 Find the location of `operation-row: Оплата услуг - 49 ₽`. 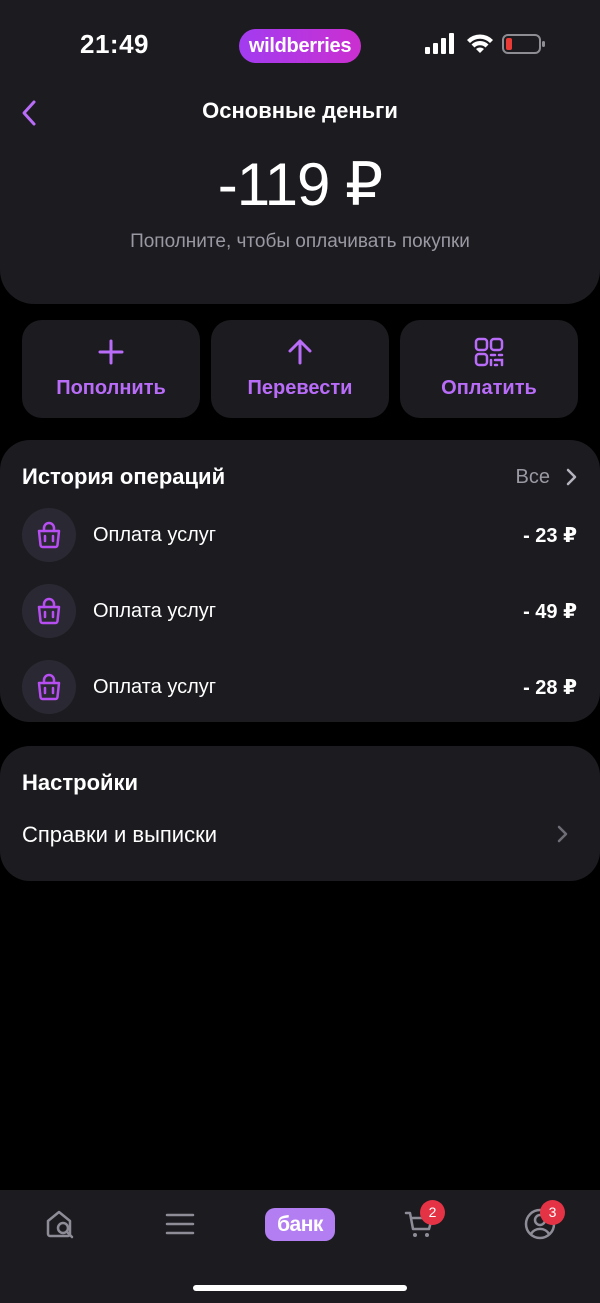

operation-row: Оплата услуг - 49 ₽ is located at coordinates (300, 612).